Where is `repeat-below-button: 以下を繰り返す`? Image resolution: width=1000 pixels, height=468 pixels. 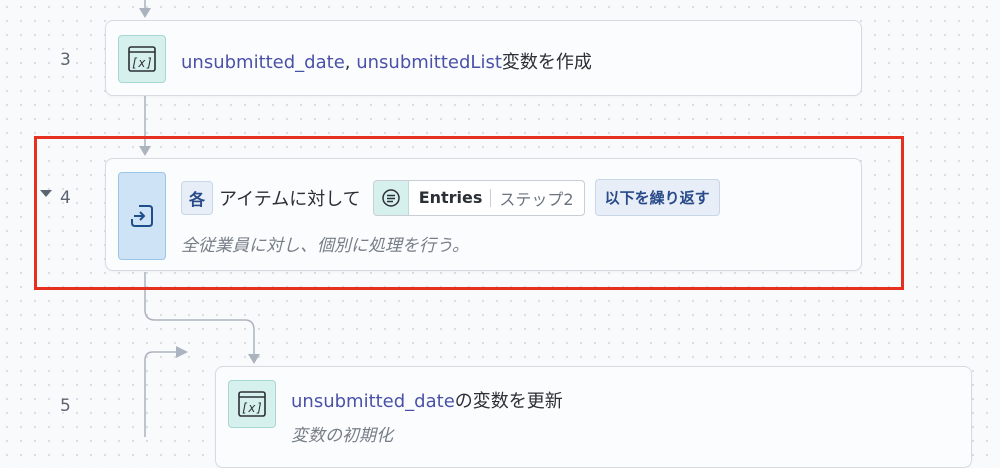
repeat-below-button: 以下を繰り返す is located at coordinates (657, 197).